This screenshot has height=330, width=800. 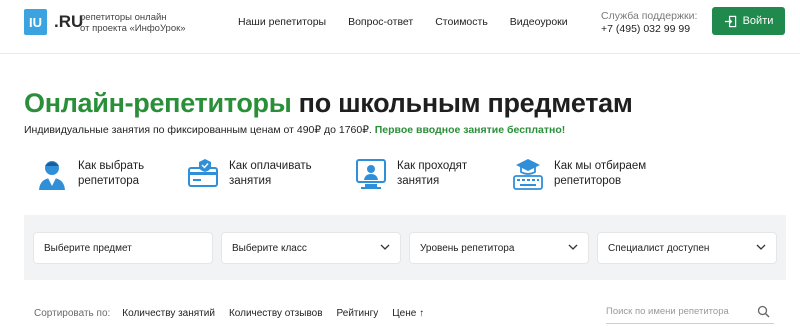 What do you see at coordinates (539, 22) in the screenshot?
I see `nav-item-video-lessons: Видеоуроки` at bounding box center [539, 22].